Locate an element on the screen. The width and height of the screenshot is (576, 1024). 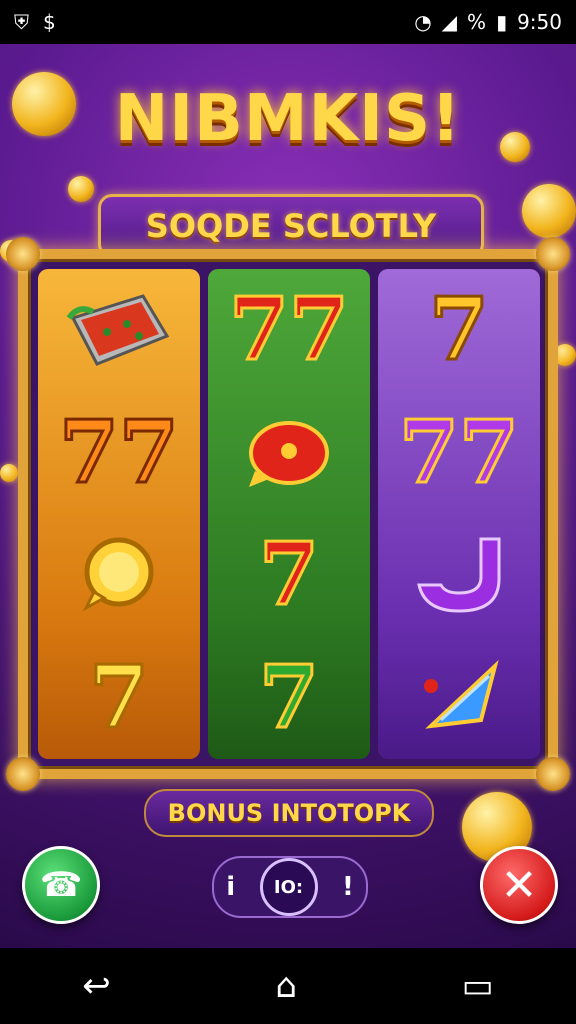
battery-percent: % is located at coordinates (477, 22).